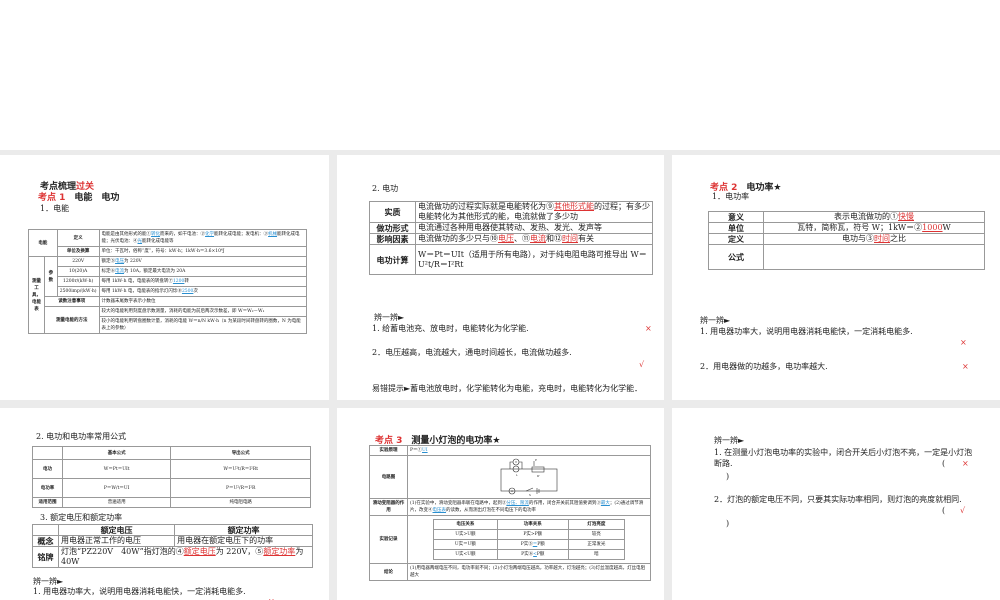 This screenshot has height=600, width=1000. Describe the element at coordinates (116, 488) in the screenshot. I see `cell: P＝W/t＝UI` at that location.